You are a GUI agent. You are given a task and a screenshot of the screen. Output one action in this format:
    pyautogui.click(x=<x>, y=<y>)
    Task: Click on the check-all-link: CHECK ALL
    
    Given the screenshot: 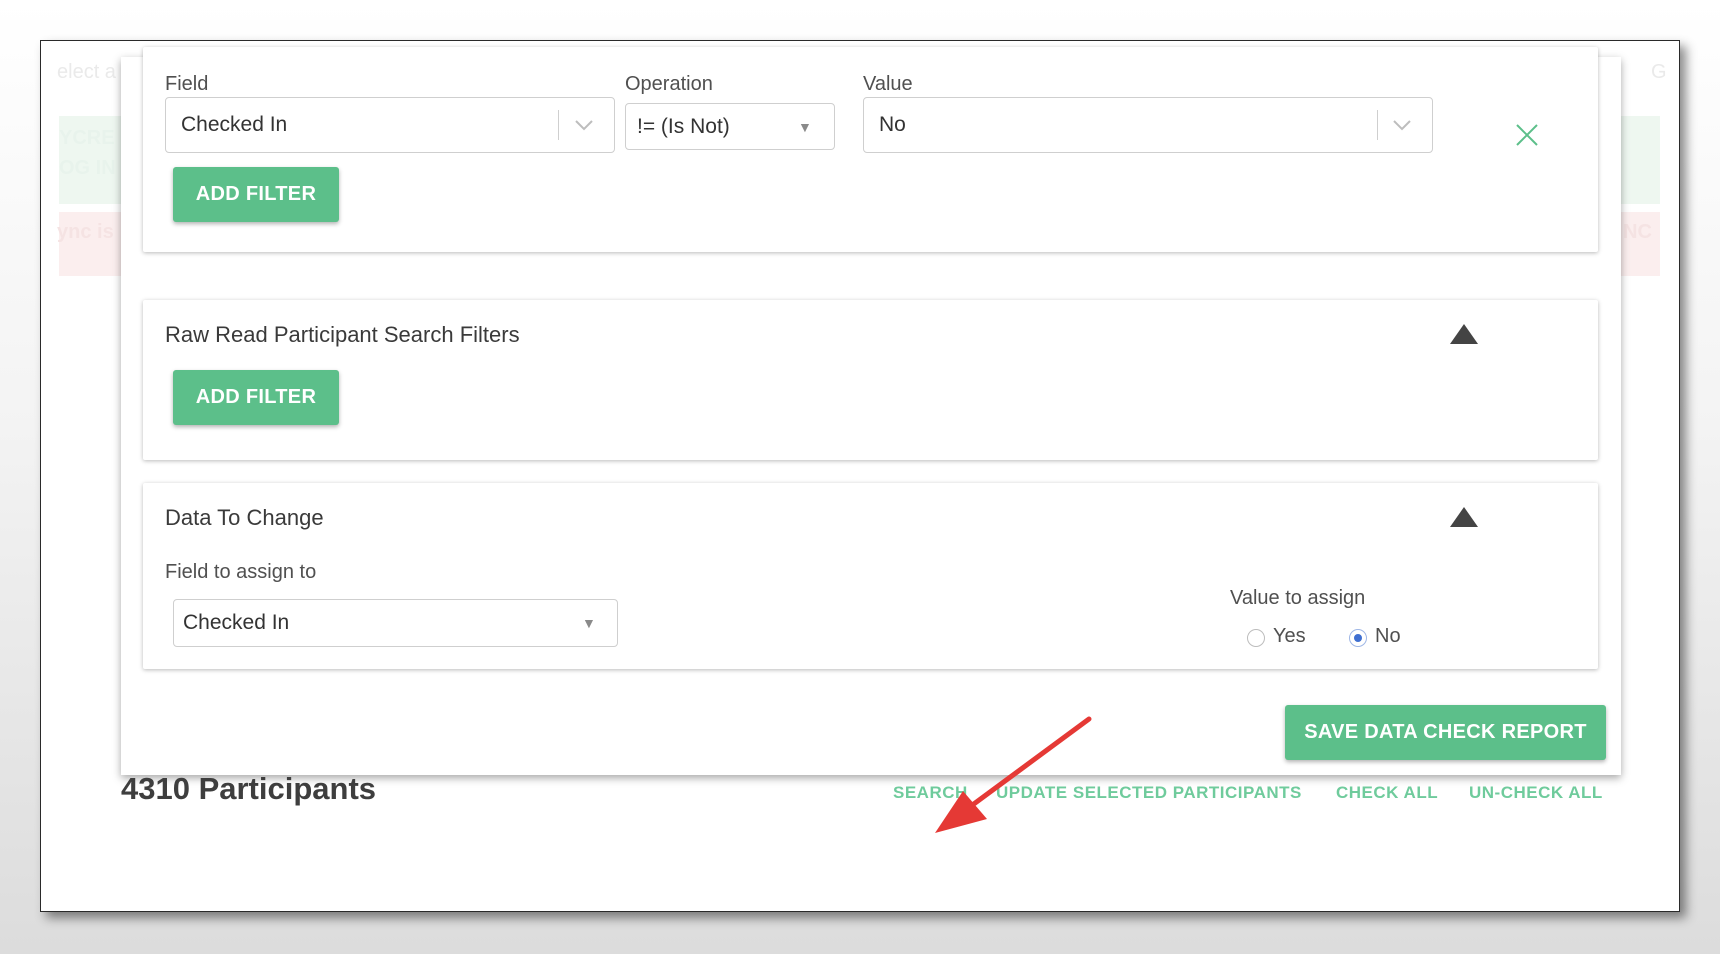 What is the action you would take?
    pyautogui.click(x=1387, y=793)
    